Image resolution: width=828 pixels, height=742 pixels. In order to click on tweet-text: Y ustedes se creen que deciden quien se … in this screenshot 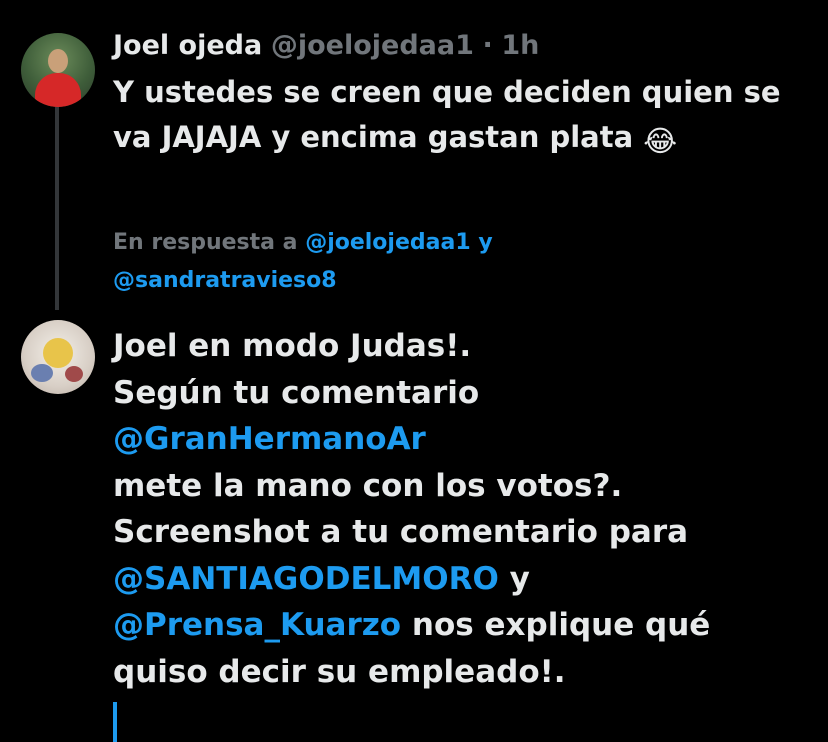, I will do `click(463, 117)`.